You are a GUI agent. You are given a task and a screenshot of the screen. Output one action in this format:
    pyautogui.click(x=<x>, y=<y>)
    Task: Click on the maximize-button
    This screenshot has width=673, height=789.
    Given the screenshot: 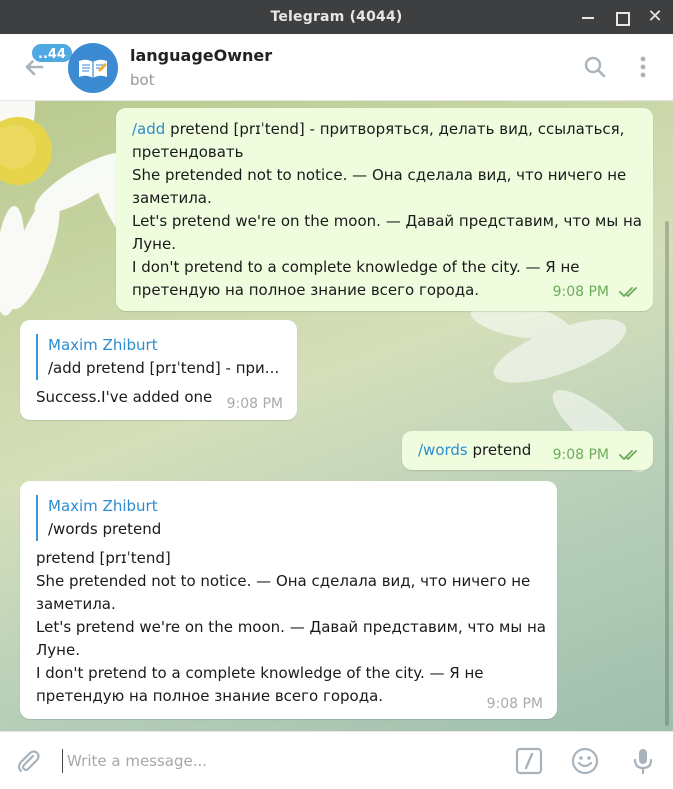 What is the action you would take?
    pyautogui.click(x=621, y=17)
    